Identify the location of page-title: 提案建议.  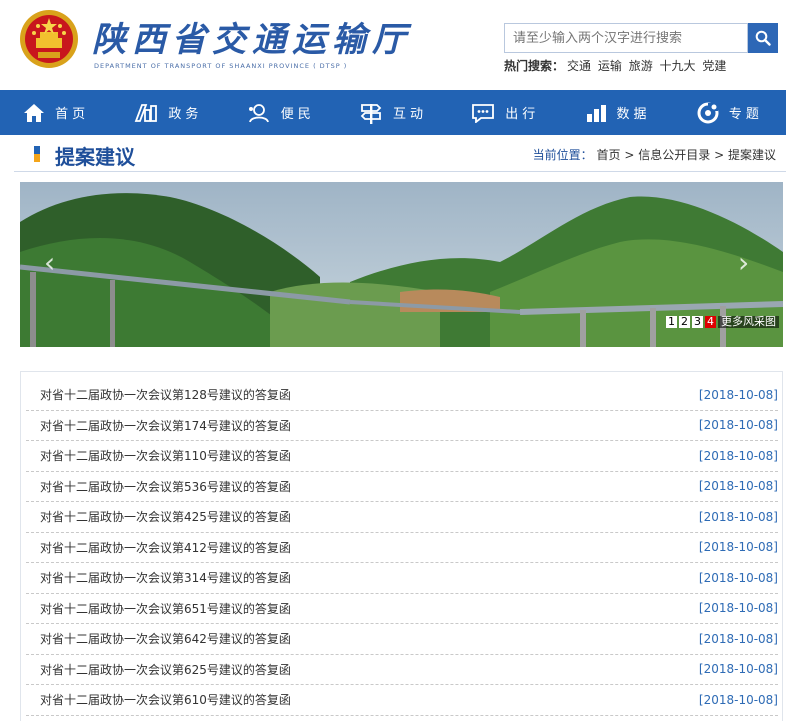
(95, 157).